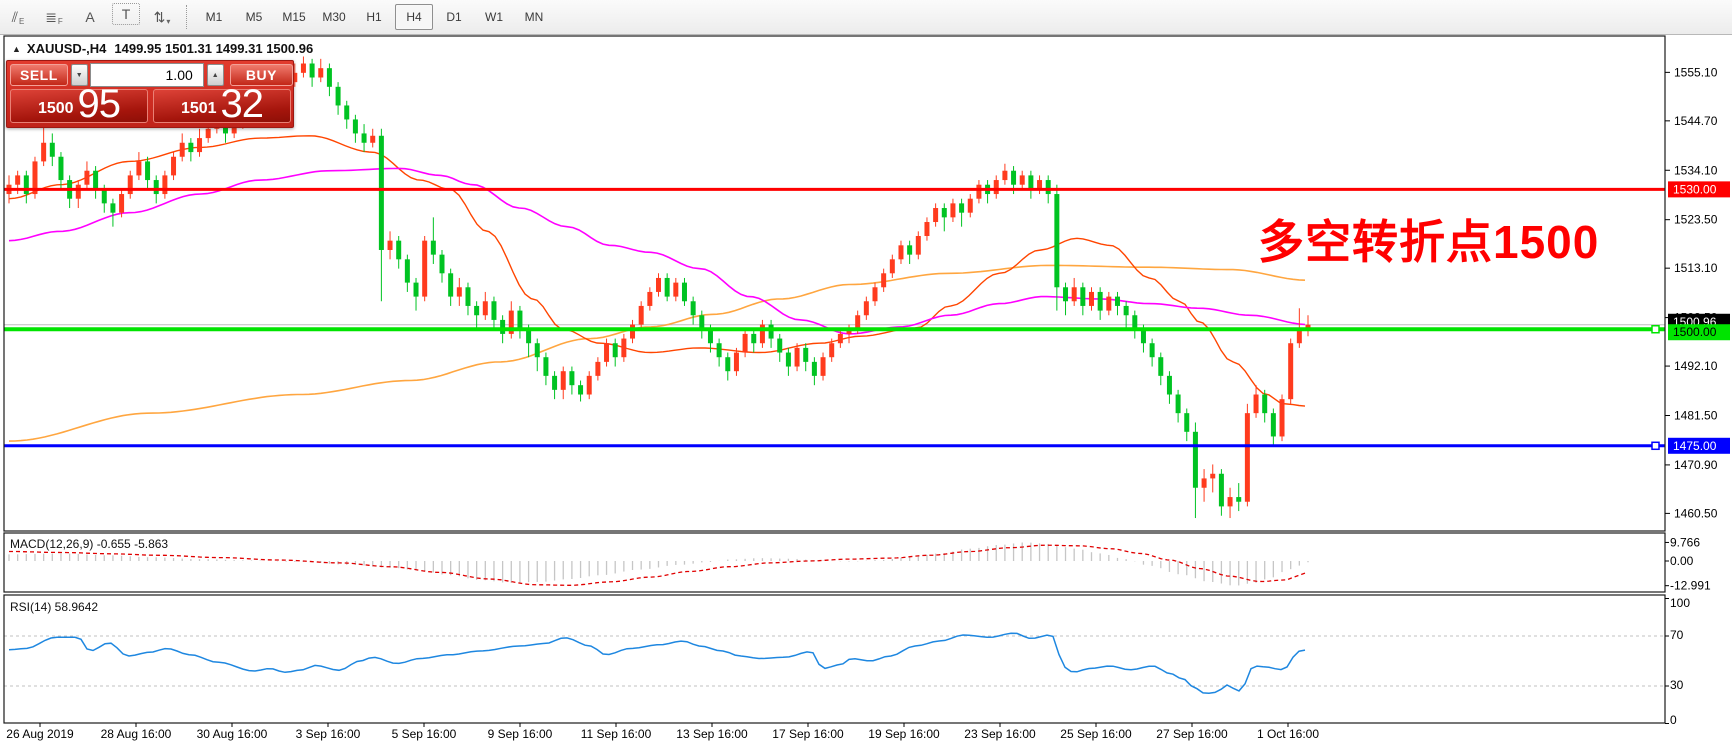 The height and width of the screenshot is (748, 1732). What do you see at coordinates (1696, 268) in the screenshot?
I see `svg-text: 1513.10` at bounding box center [1696, 268].